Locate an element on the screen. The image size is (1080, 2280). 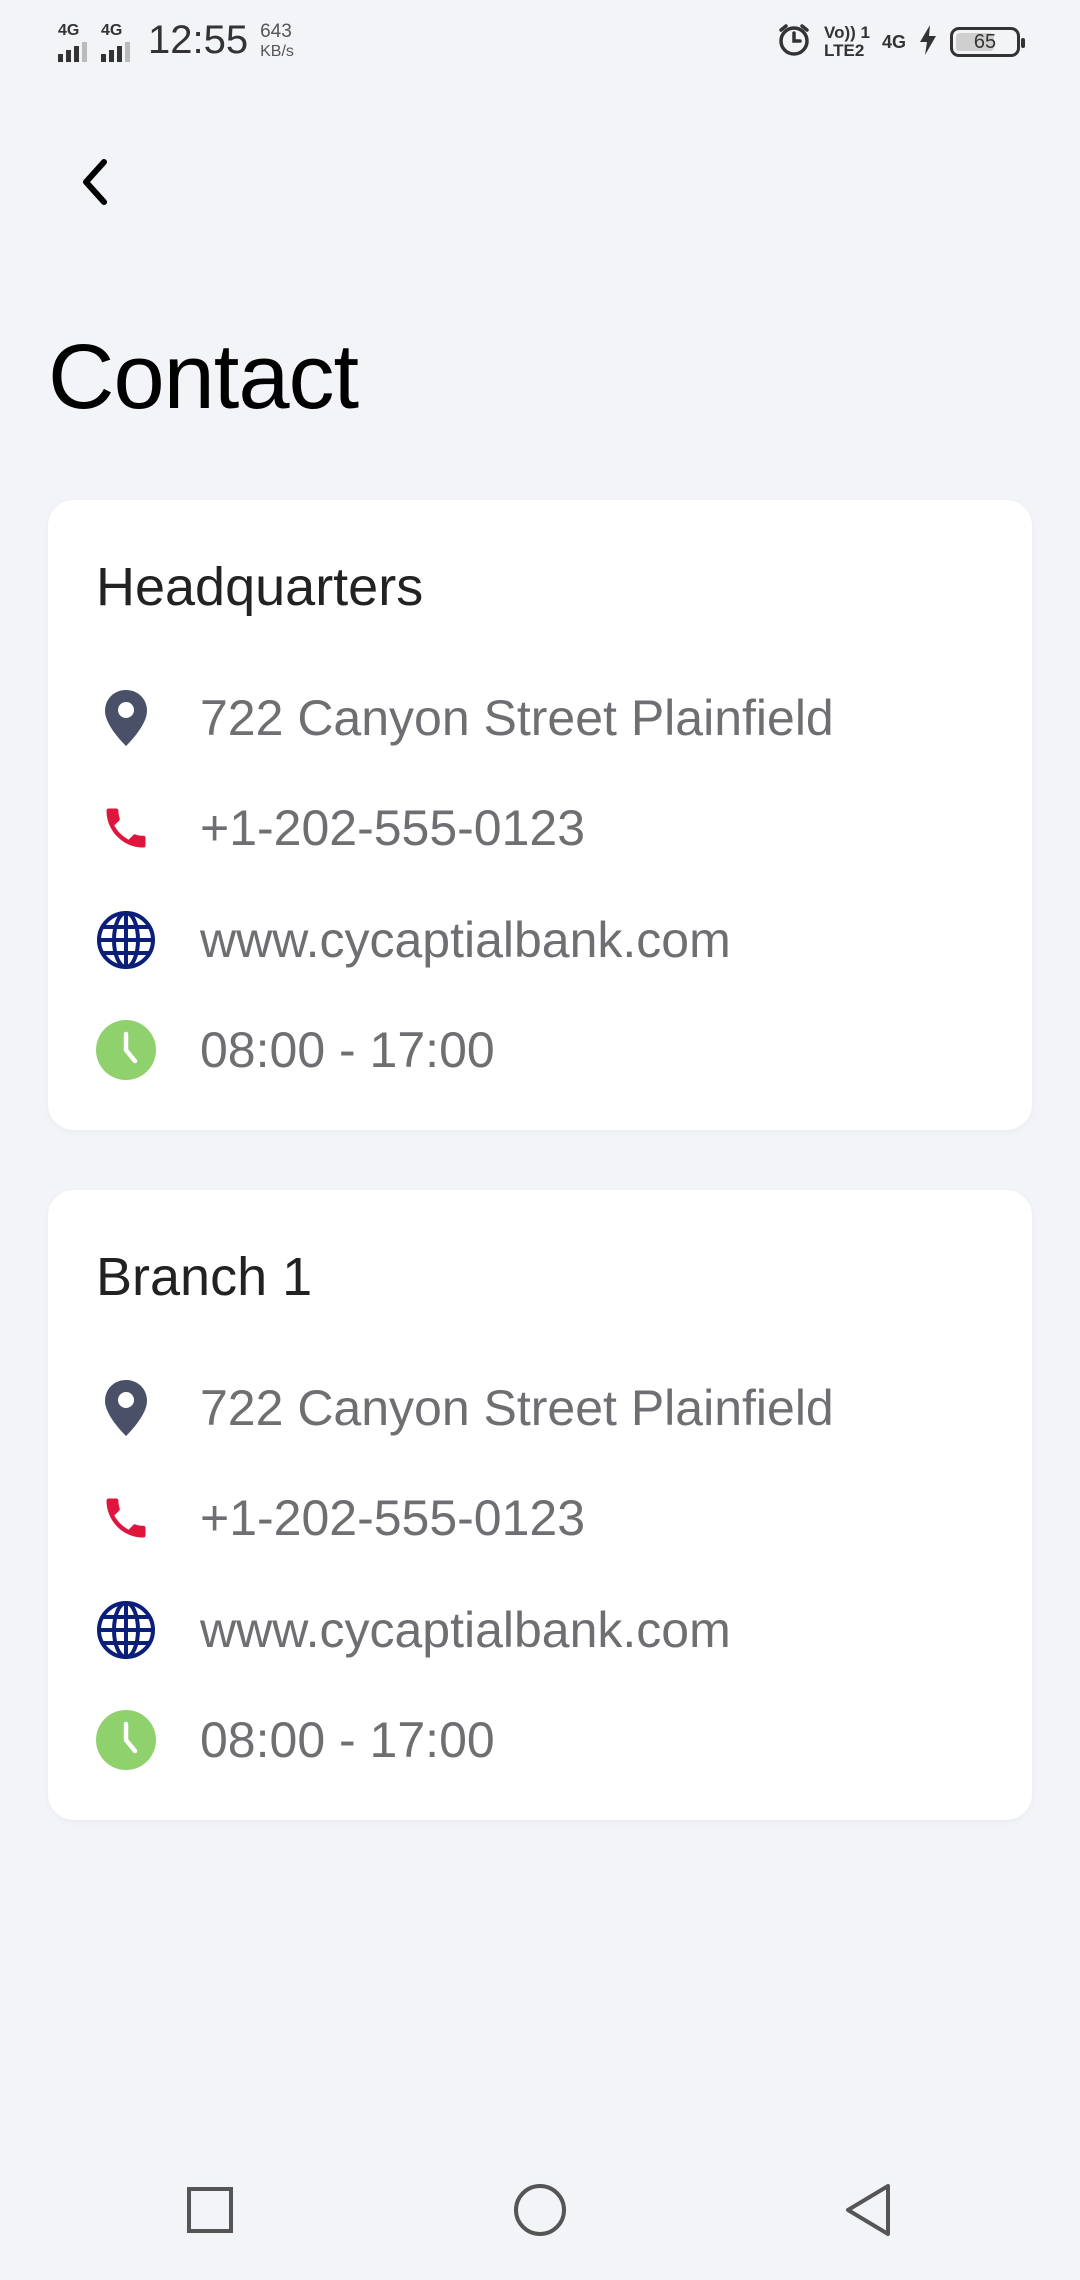
network-speed-value: 643 is located at coordinates (276, 31).